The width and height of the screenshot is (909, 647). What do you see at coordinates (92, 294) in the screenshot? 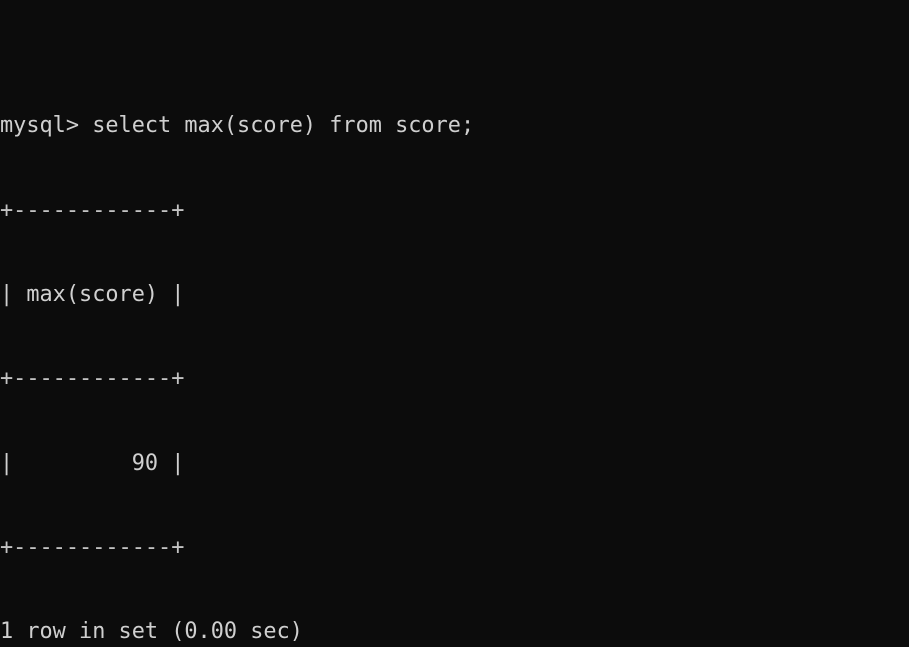
I see `table-header-row: | max(score) |` at bounding box center [92, 294].